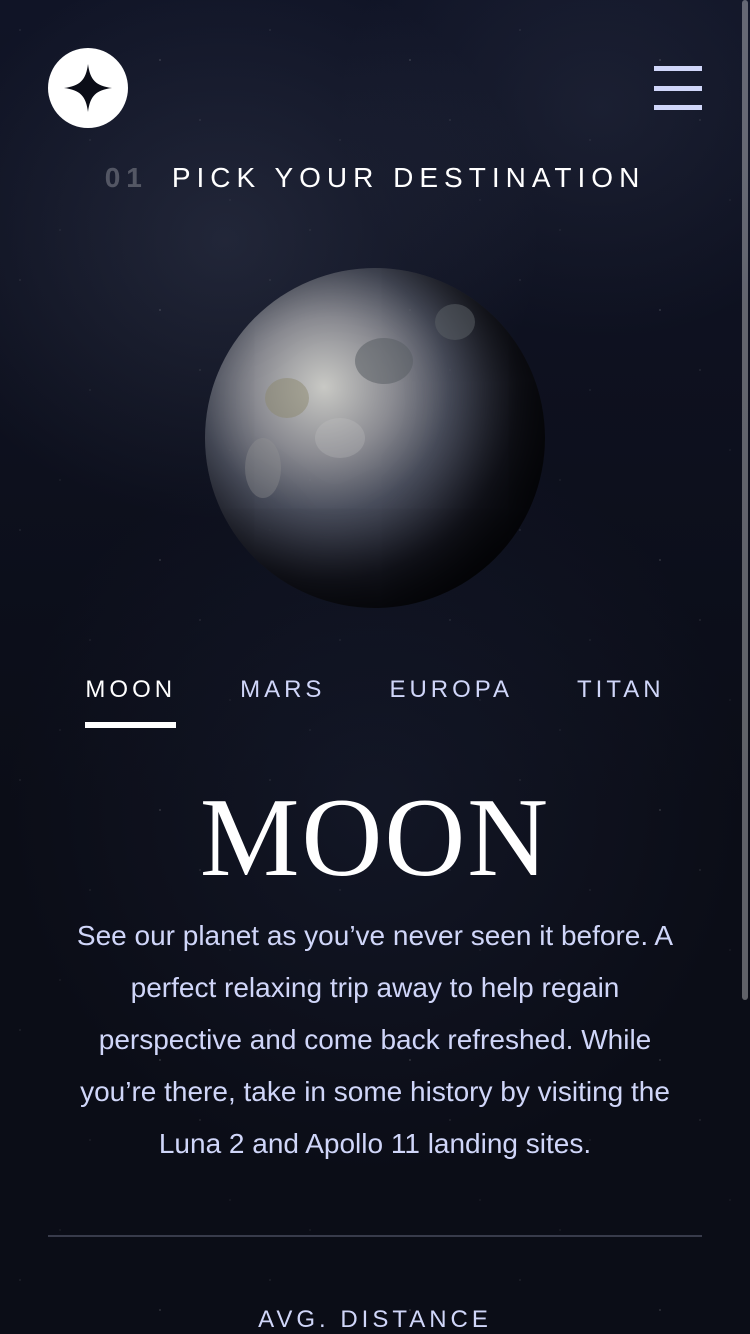 The height and width of the screenshot is (1334, 750). I want to click on divider, so click(375, 1236).